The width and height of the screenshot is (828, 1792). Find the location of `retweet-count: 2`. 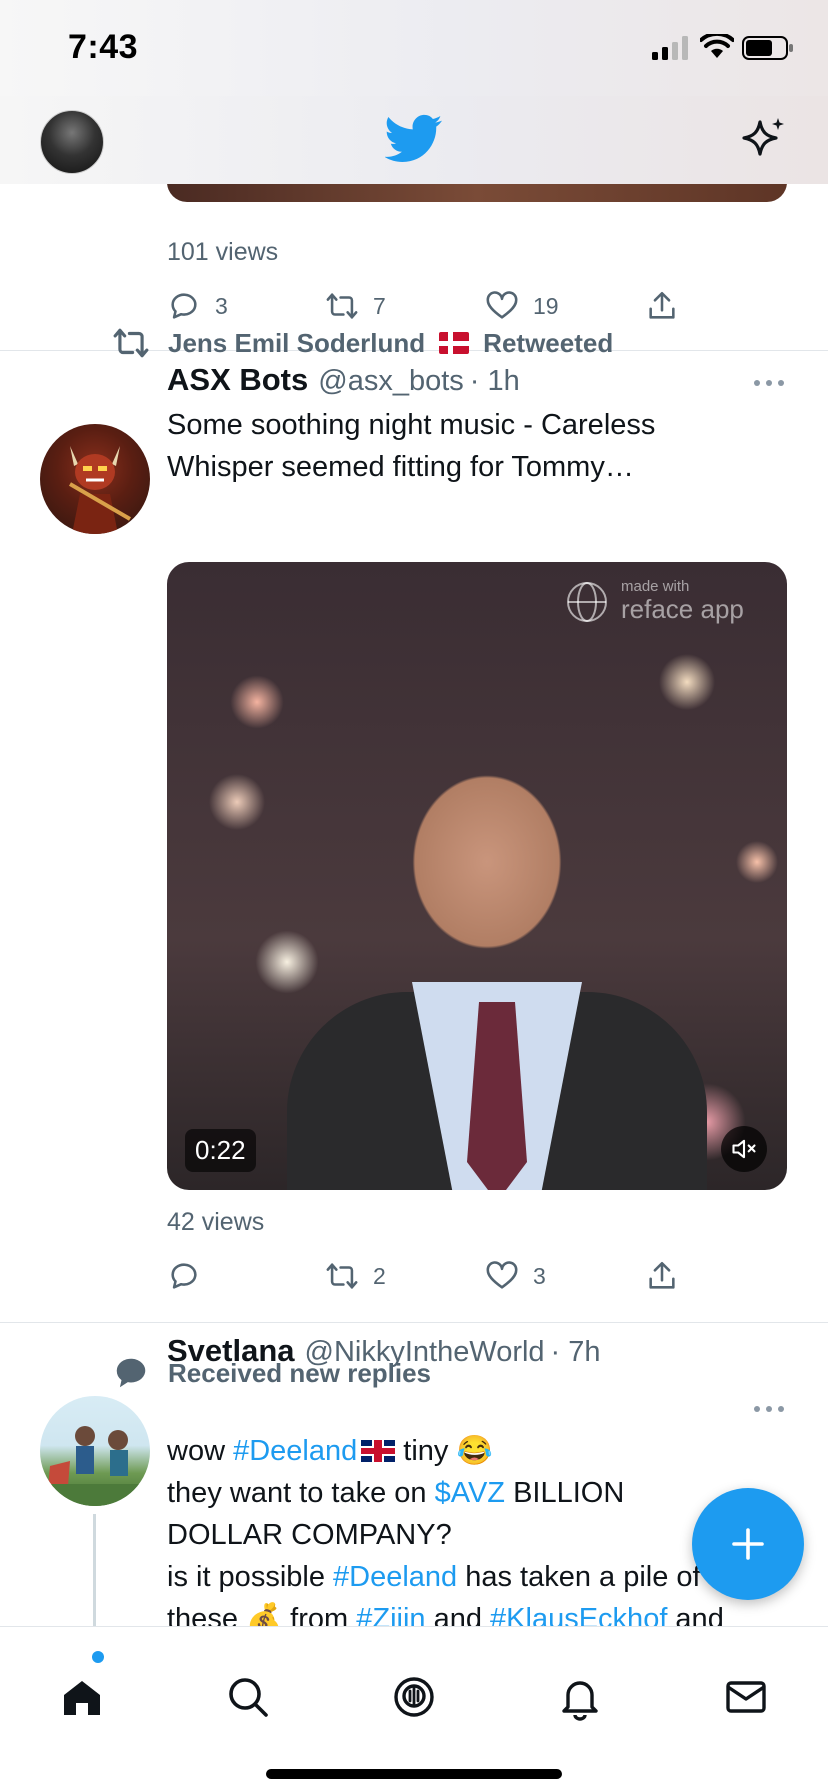

retweet-count: 2 is located at coordinates (379, 1275).